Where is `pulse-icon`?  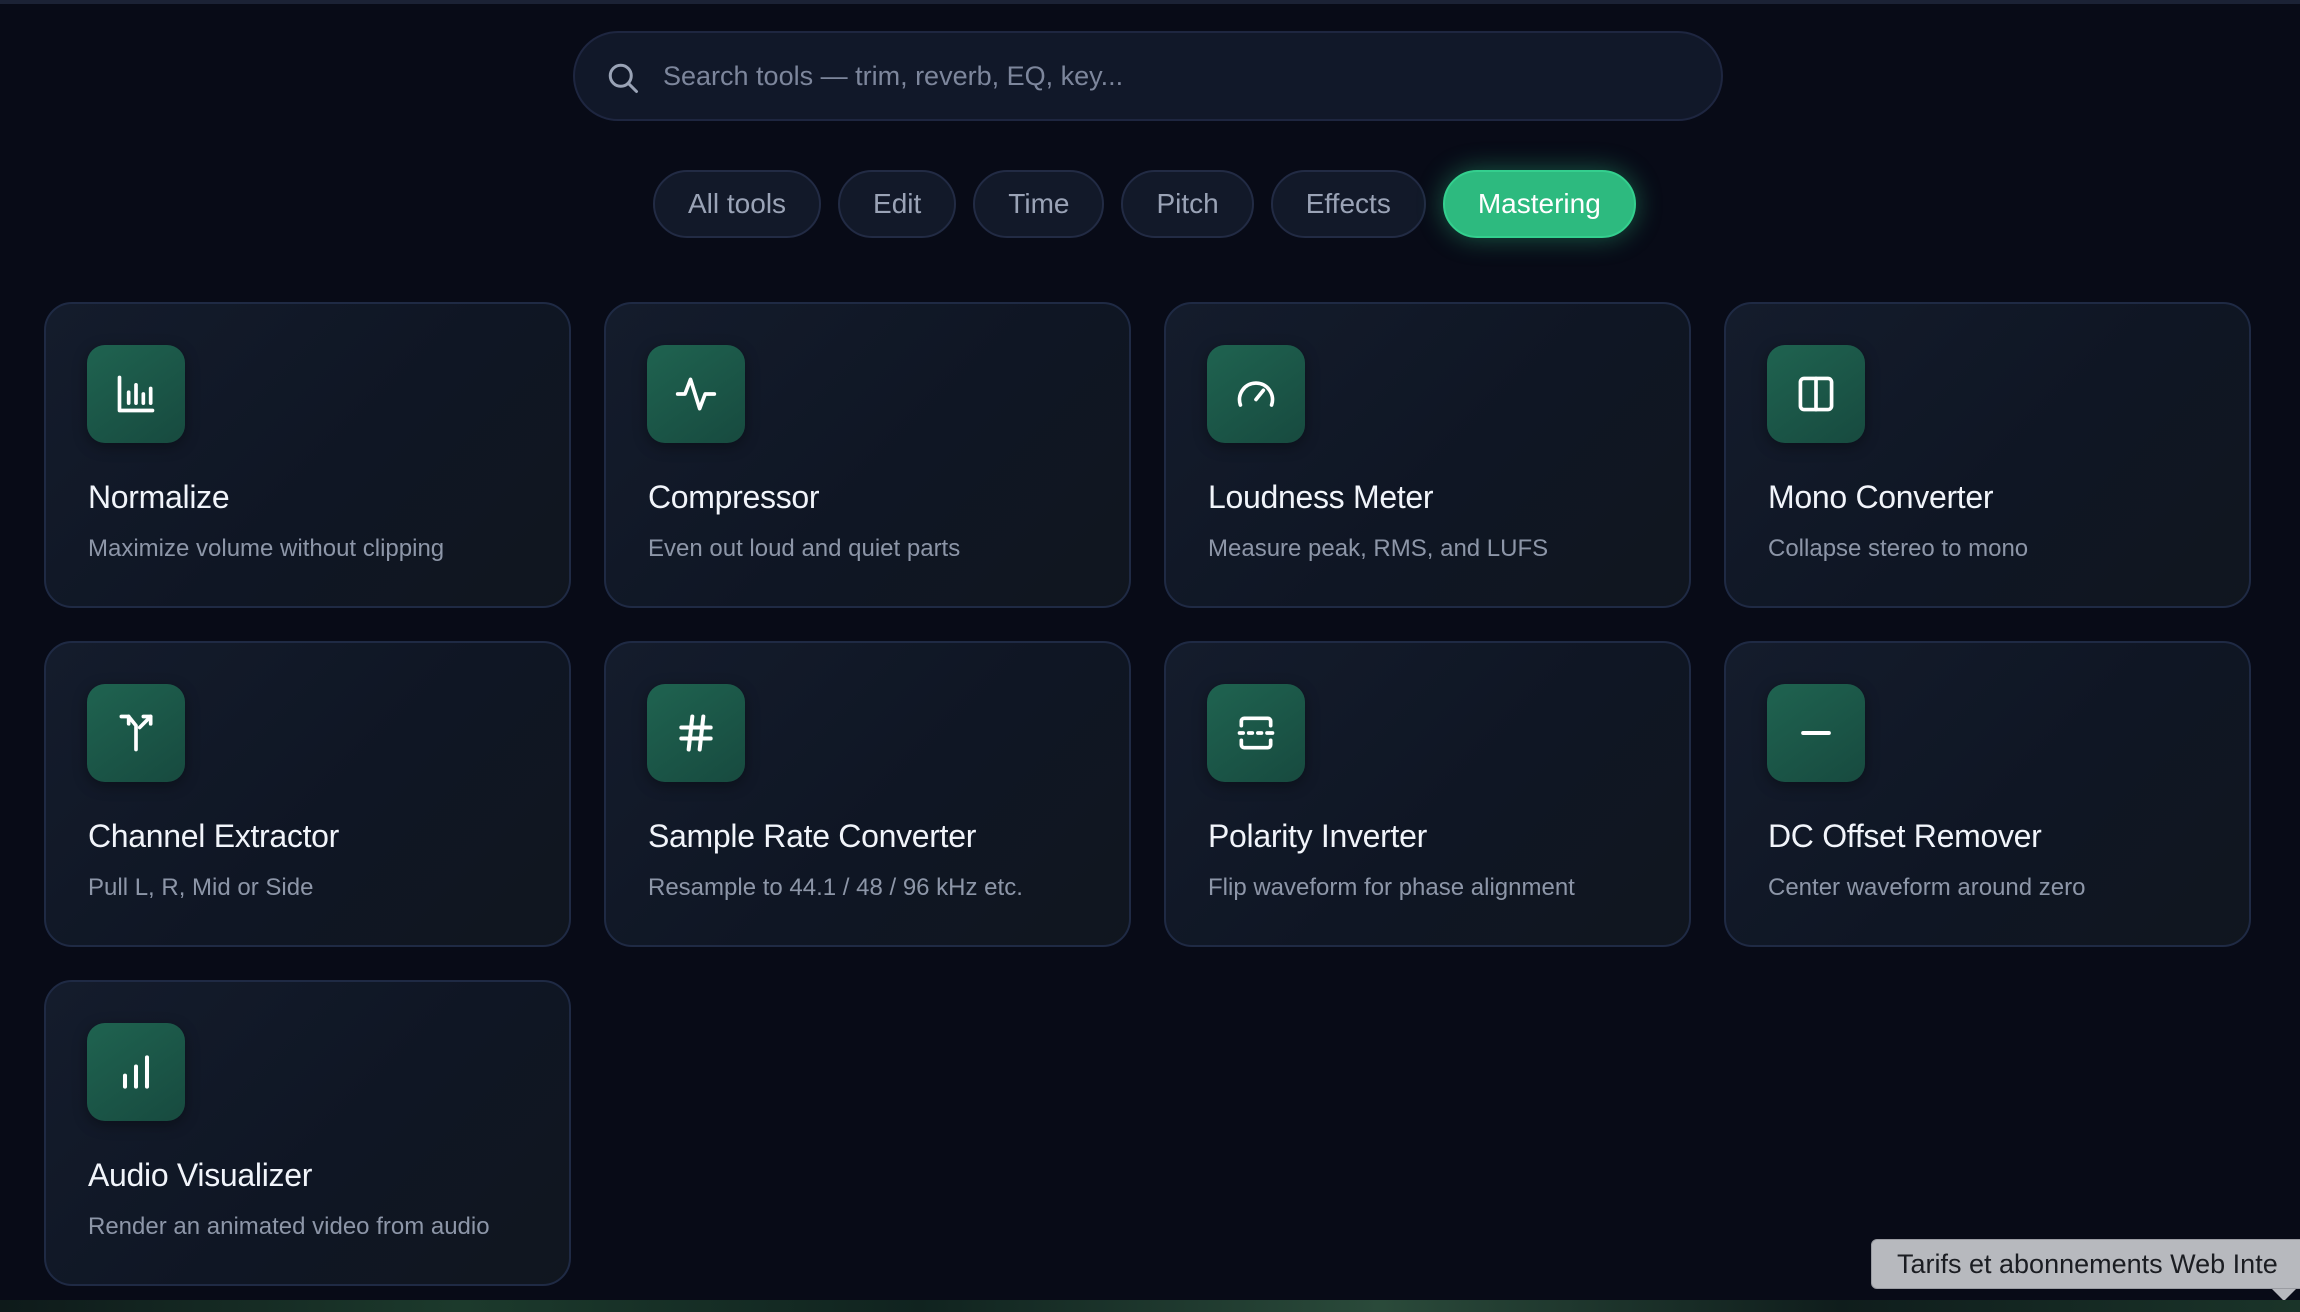 pulse-icon is located at coordinates (696, 394).